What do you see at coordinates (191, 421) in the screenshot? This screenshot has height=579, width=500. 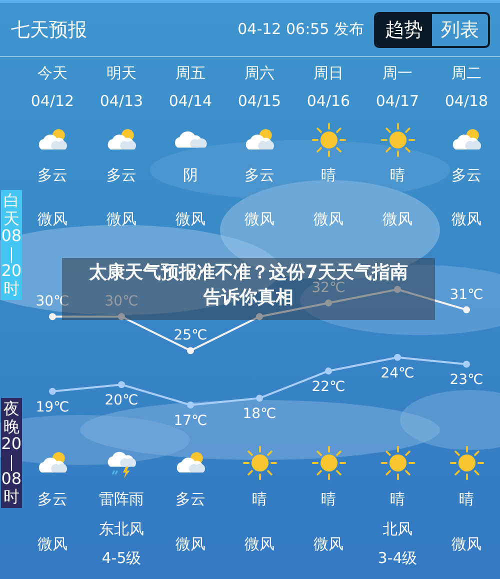 I see `temperature-label: 17℃` at bounding box center [191, 421].